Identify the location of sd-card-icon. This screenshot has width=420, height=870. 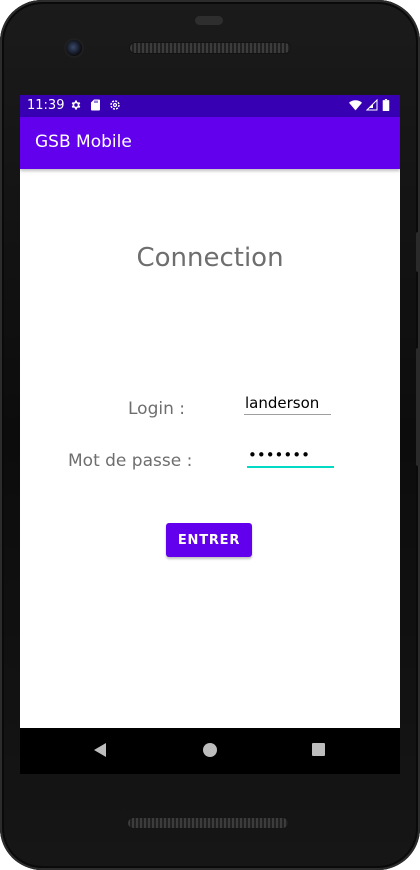
(95, 105).